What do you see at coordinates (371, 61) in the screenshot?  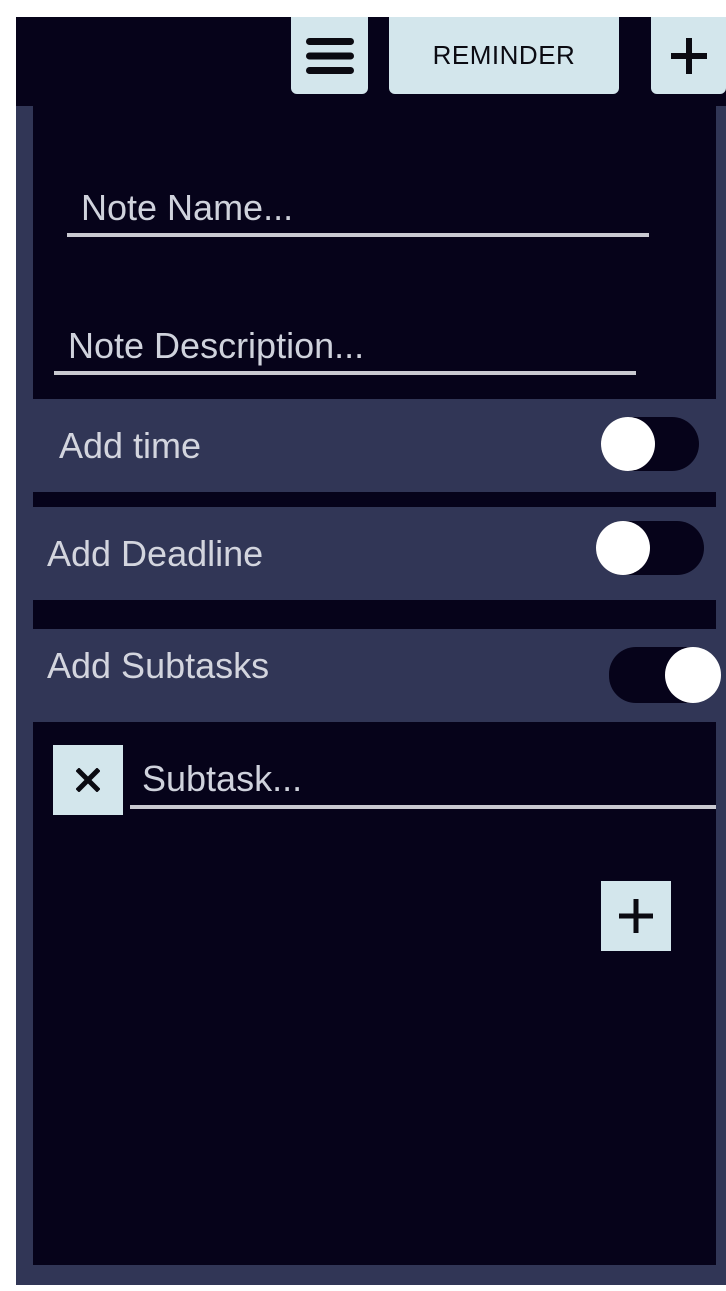 I see `top-bar: REMINDER` at bounding box center [371, 61].